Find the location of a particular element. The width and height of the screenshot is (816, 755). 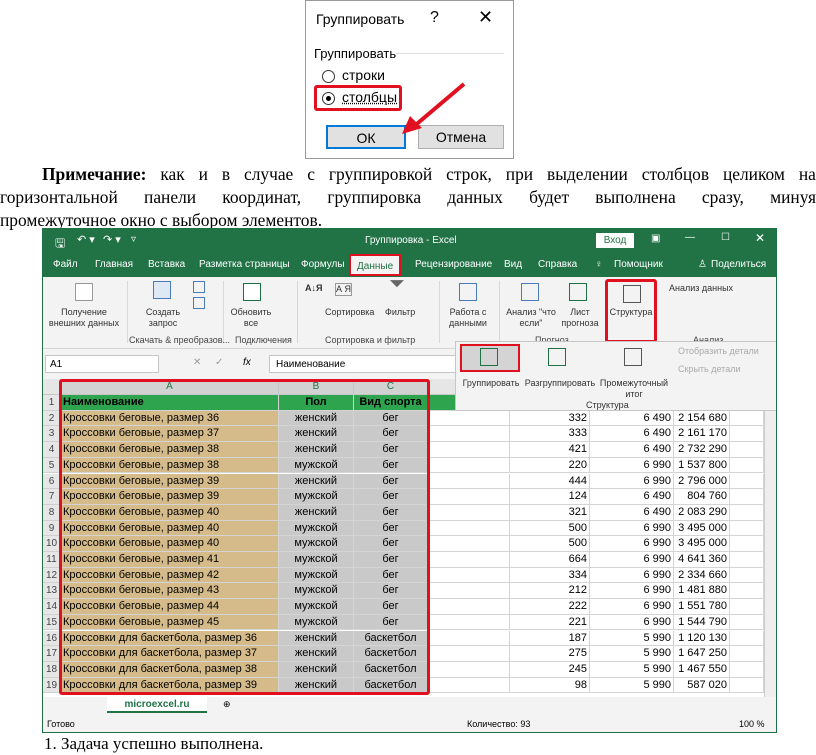

data-tools-button: Работа с данными is located at coordinates (468, 318).